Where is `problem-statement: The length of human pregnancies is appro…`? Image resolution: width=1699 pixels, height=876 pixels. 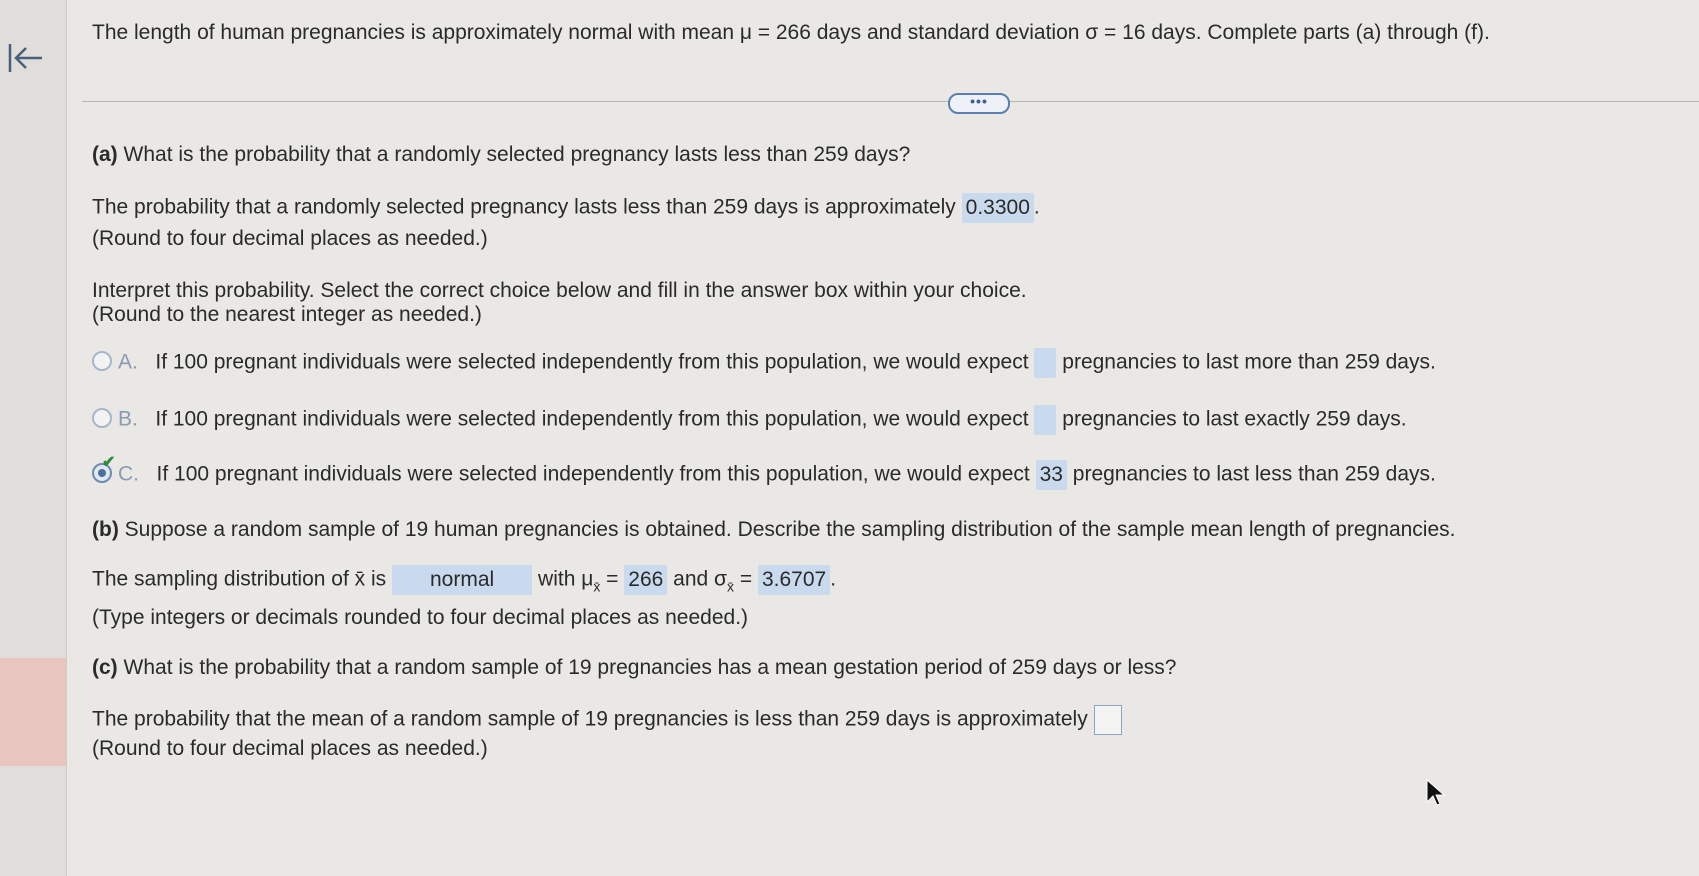
problem-statement: The length of human pregnancies is appro… is located at coordinates (791, 32).